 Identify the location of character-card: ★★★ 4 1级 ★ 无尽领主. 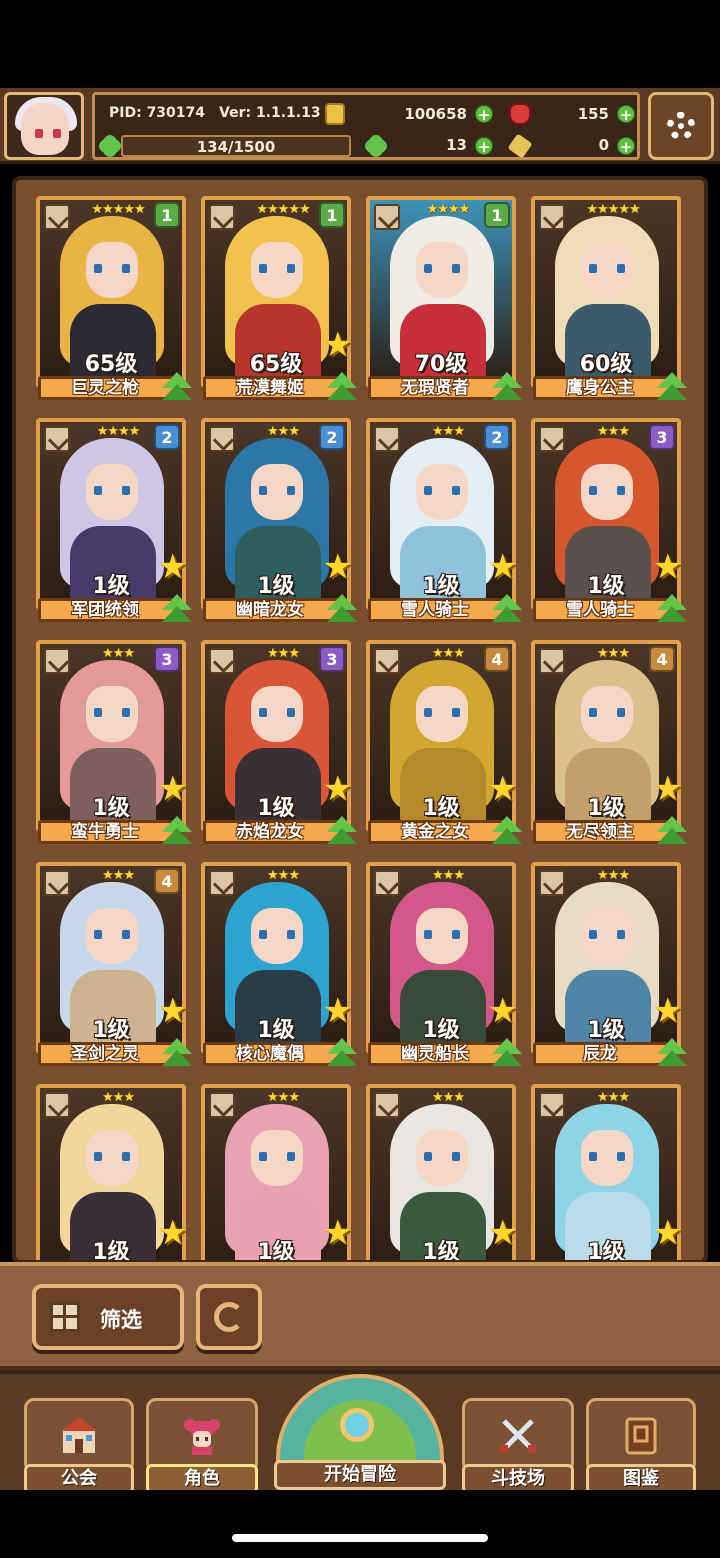
(609, 743).